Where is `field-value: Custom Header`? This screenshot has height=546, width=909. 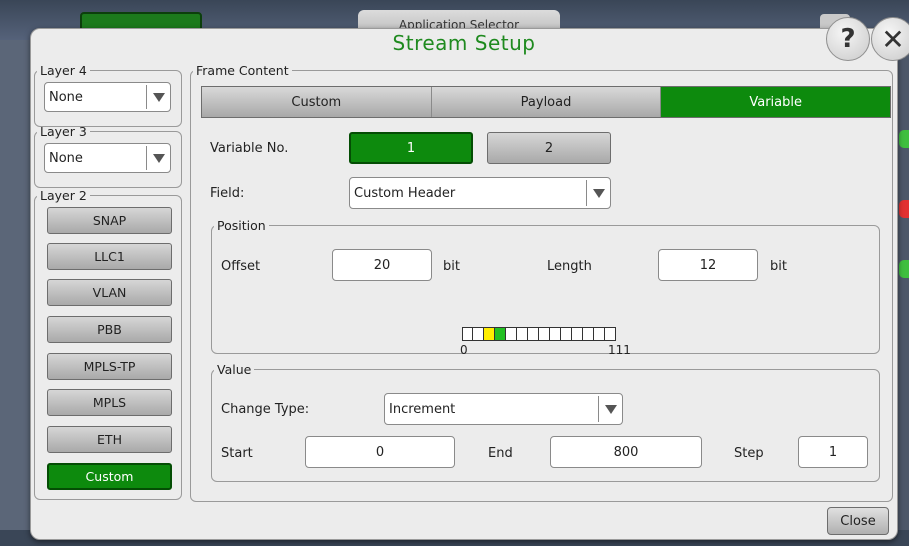 field-value: Custom Header is located at coordinates (405, 193).